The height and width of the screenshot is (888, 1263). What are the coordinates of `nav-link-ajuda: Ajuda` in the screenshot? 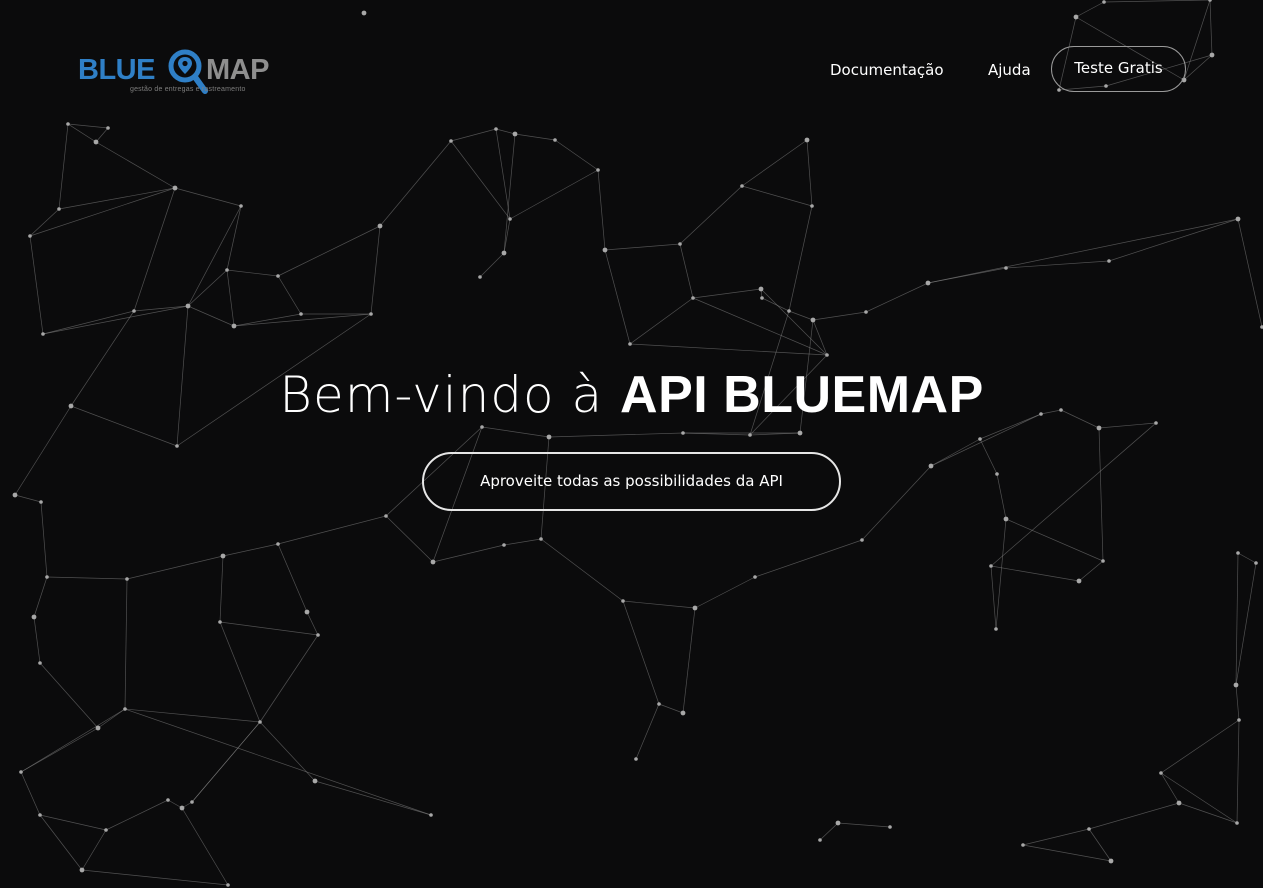 It's located at (1009, 70).